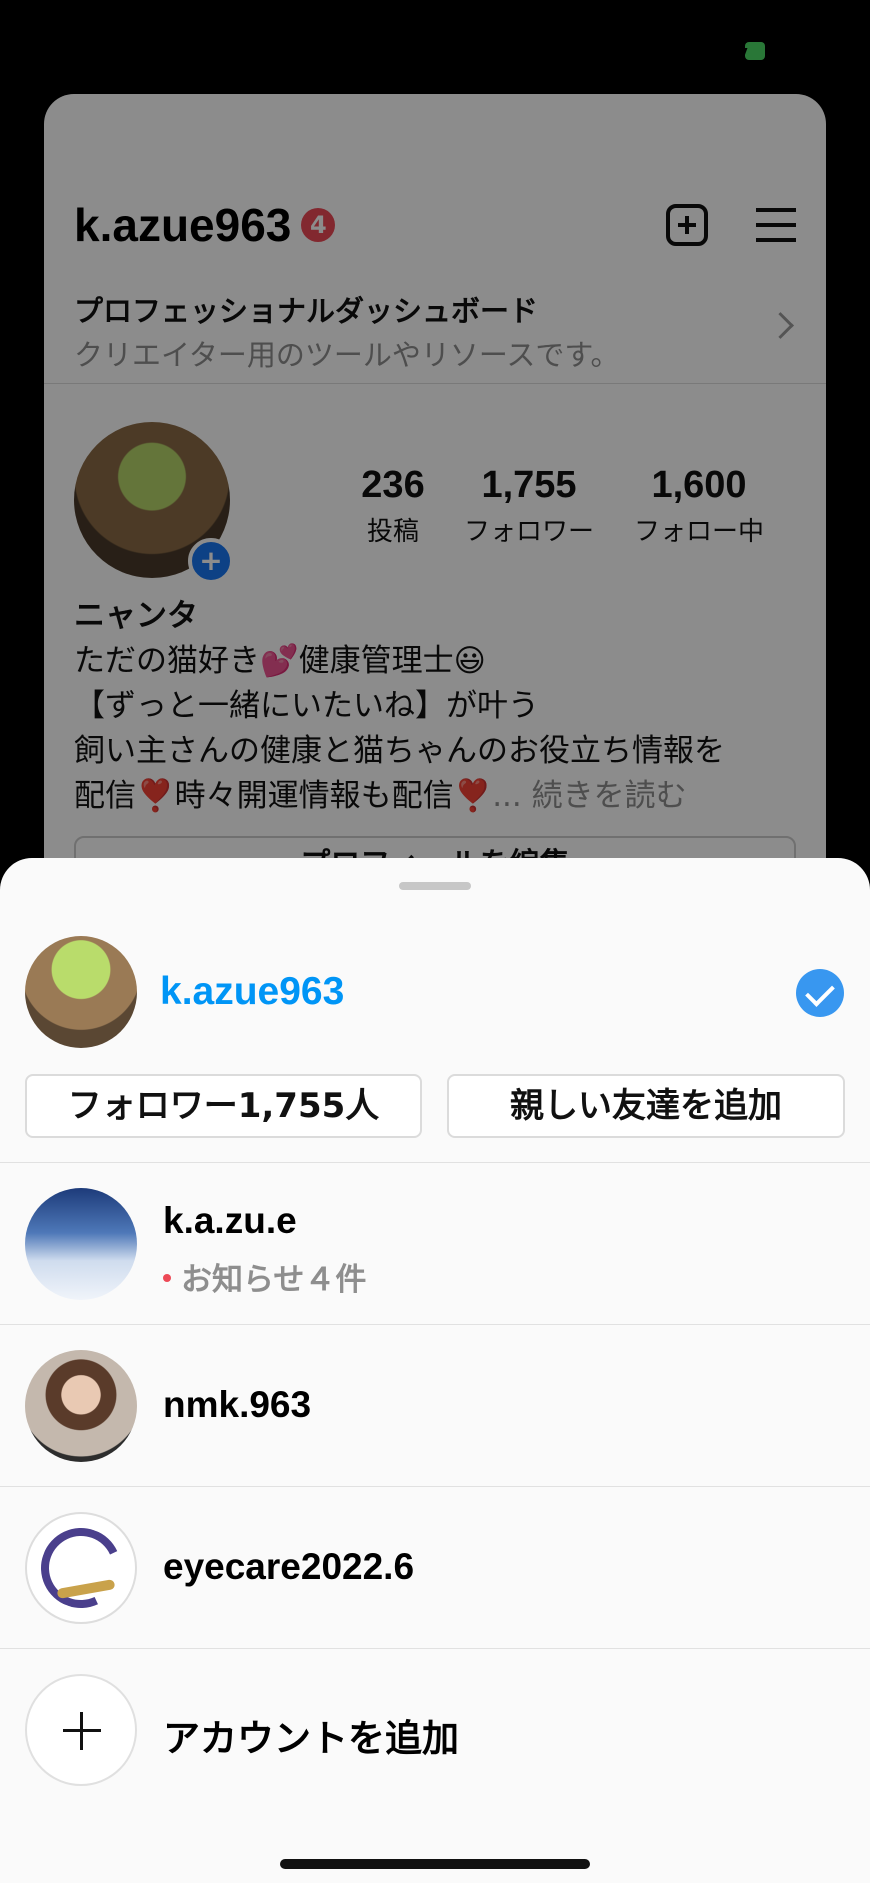 The image size is (870, 1883). Describe the element at coordinates (289, 1566) in the screenshot. I see `account-username: eyecare2022.6` at that location.